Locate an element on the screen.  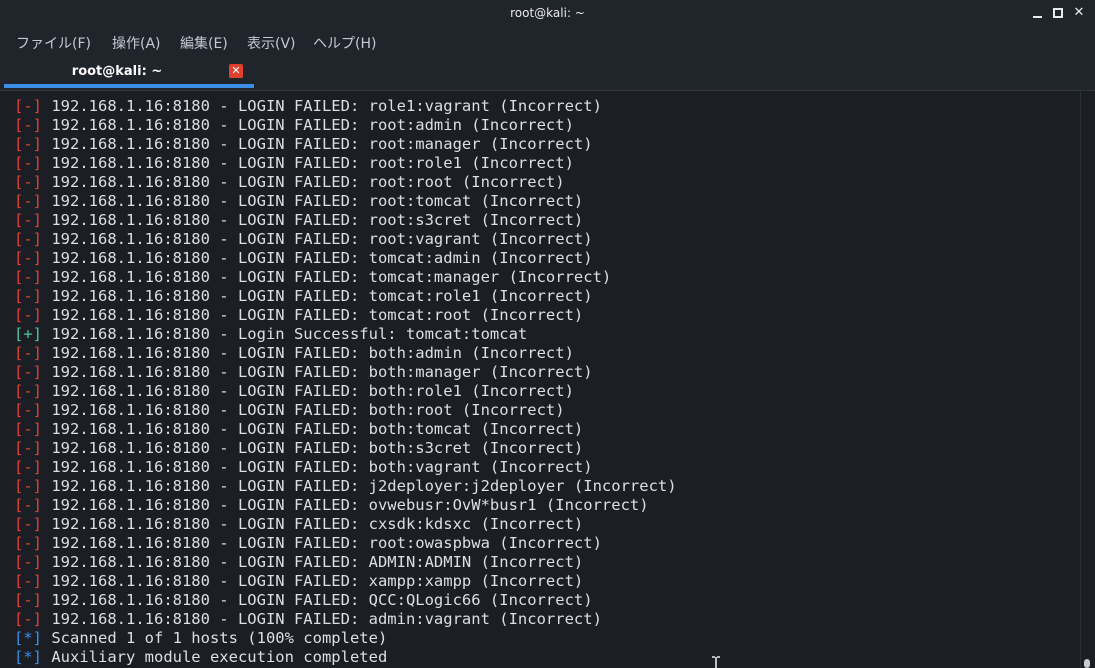
maximize-button is located at coordinates (1058, 13).